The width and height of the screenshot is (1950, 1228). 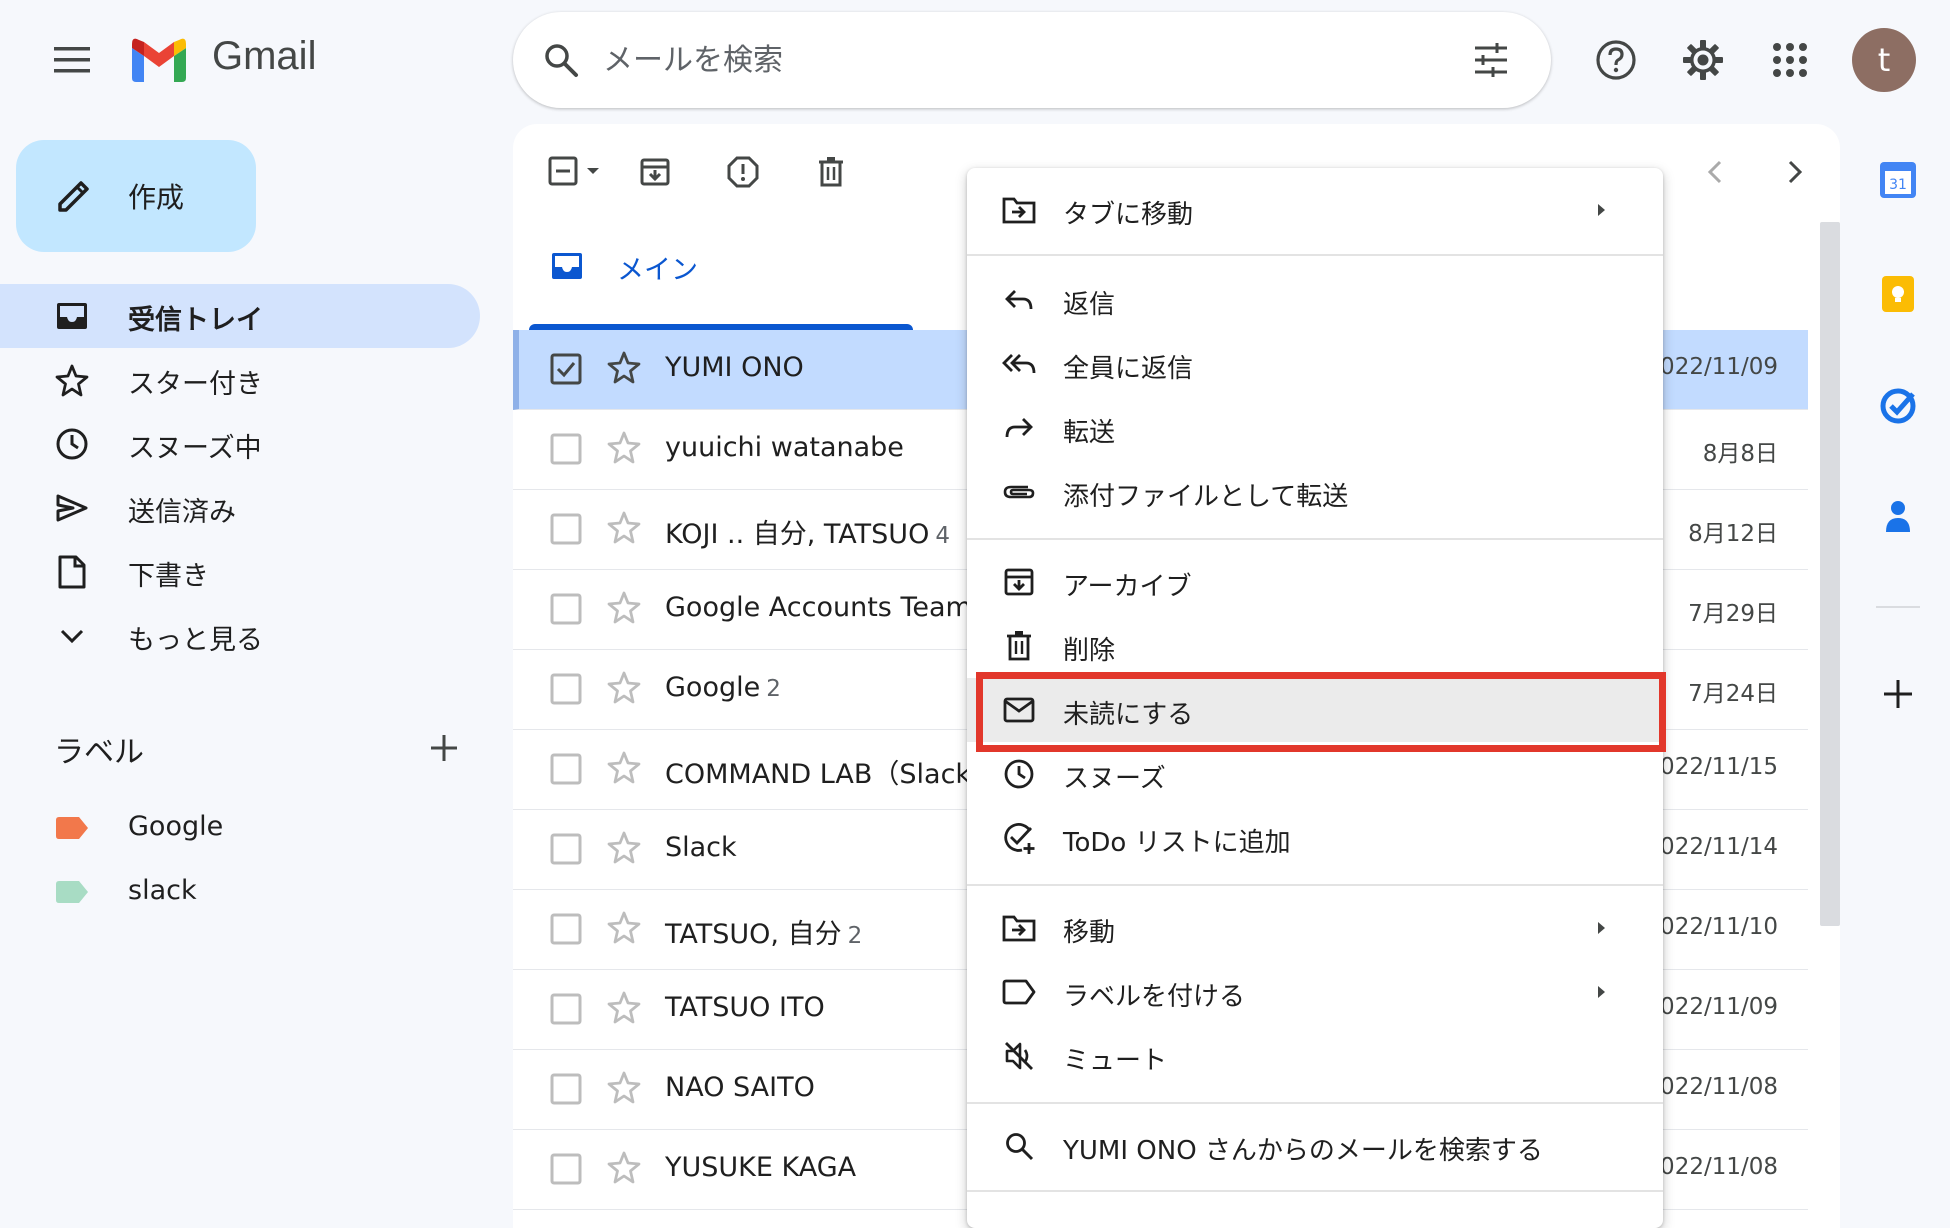 I want to click on contacts-icon, so click(x=1898, y=516).